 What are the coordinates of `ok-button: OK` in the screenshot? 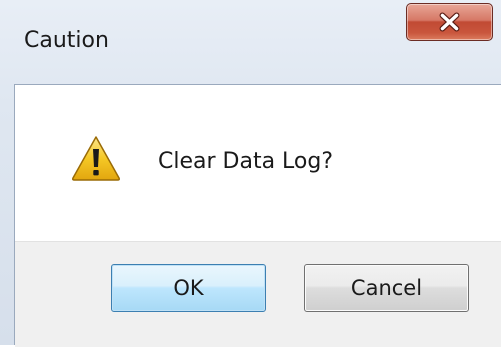 It's located at (188, 288).